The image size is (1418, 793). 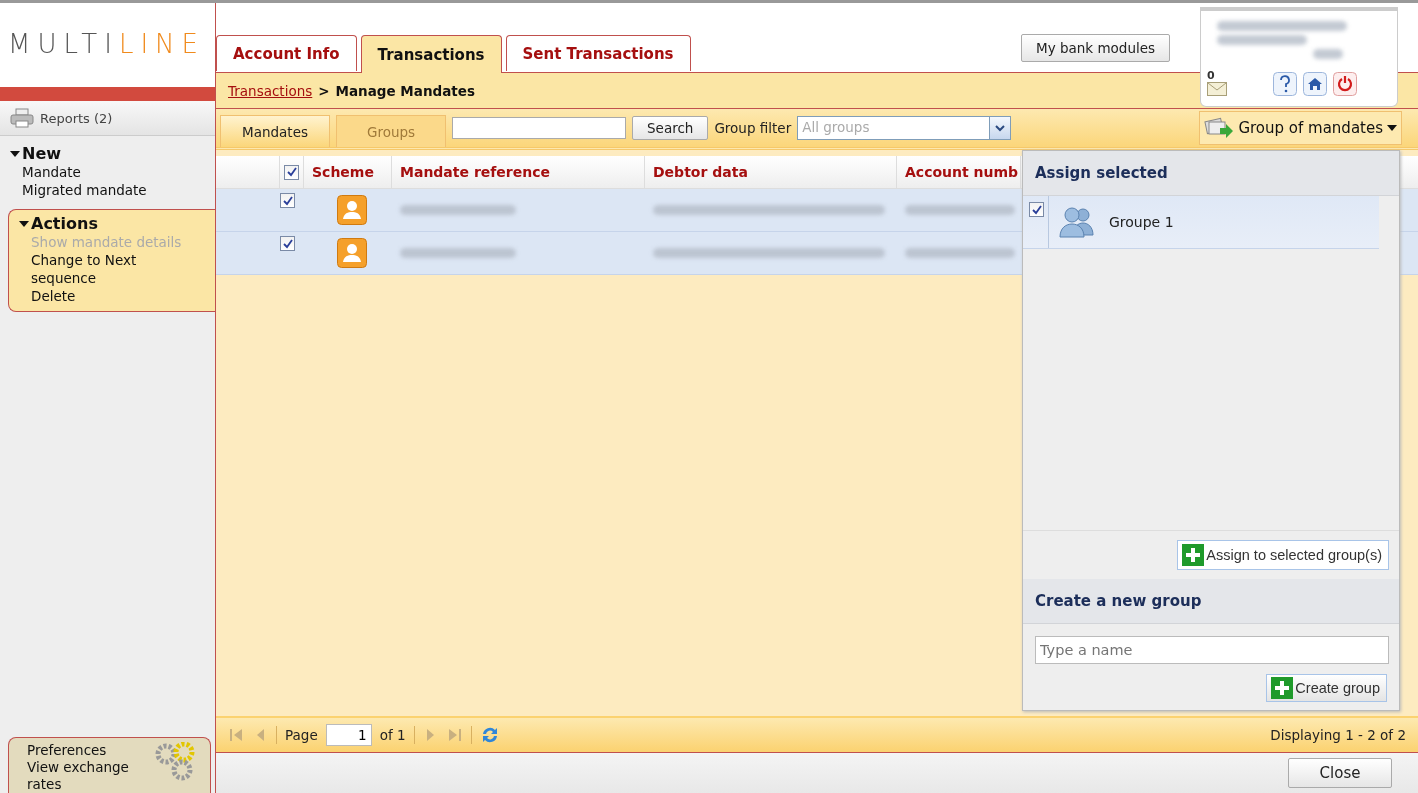 I want to click on close-button: Close, so click(x=1340, y=773).